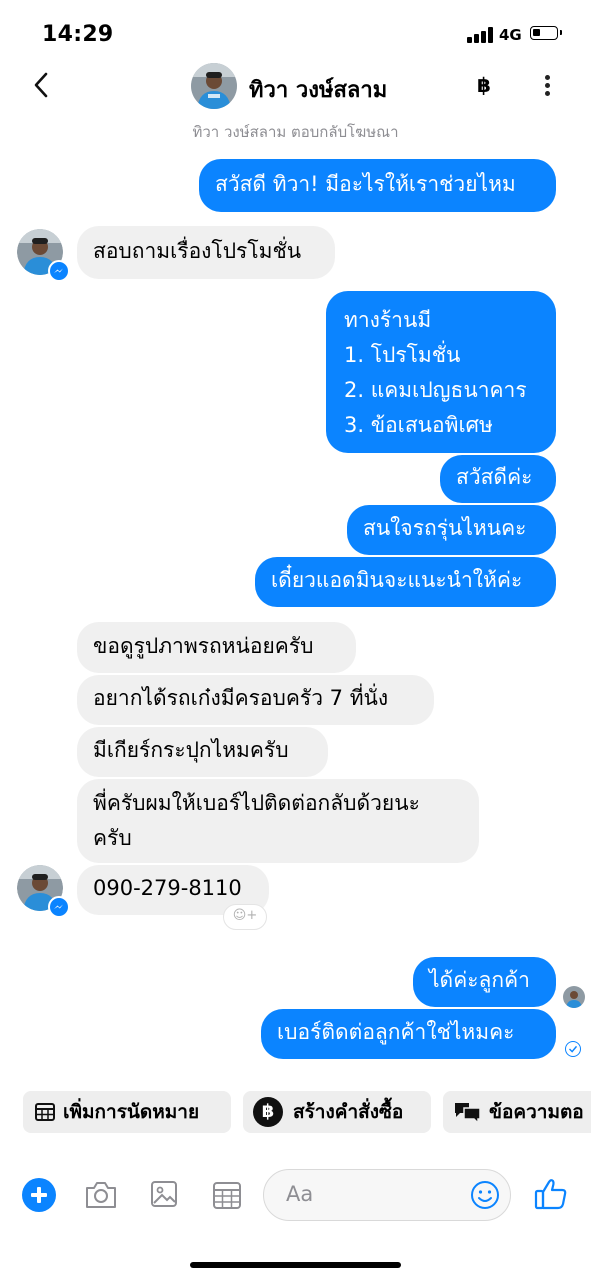 The image size is (591, 1280). Describe the element at coordinates (435, 390) in the screenshot. I see `message-line: 2. แคมเปญธนาคาร` at that location.